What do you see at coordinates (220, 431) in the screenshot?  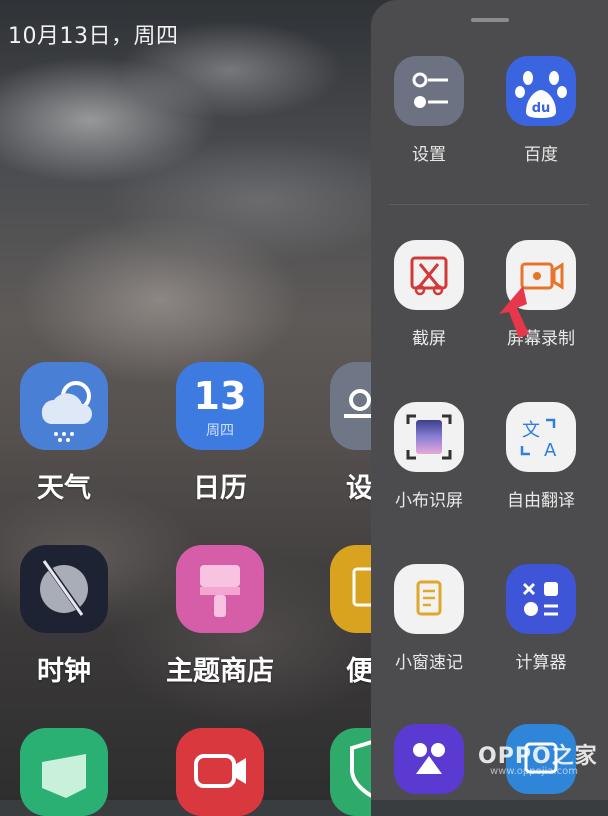 I see `calendar-weekday: 周四` at bounding box center [220, 431].